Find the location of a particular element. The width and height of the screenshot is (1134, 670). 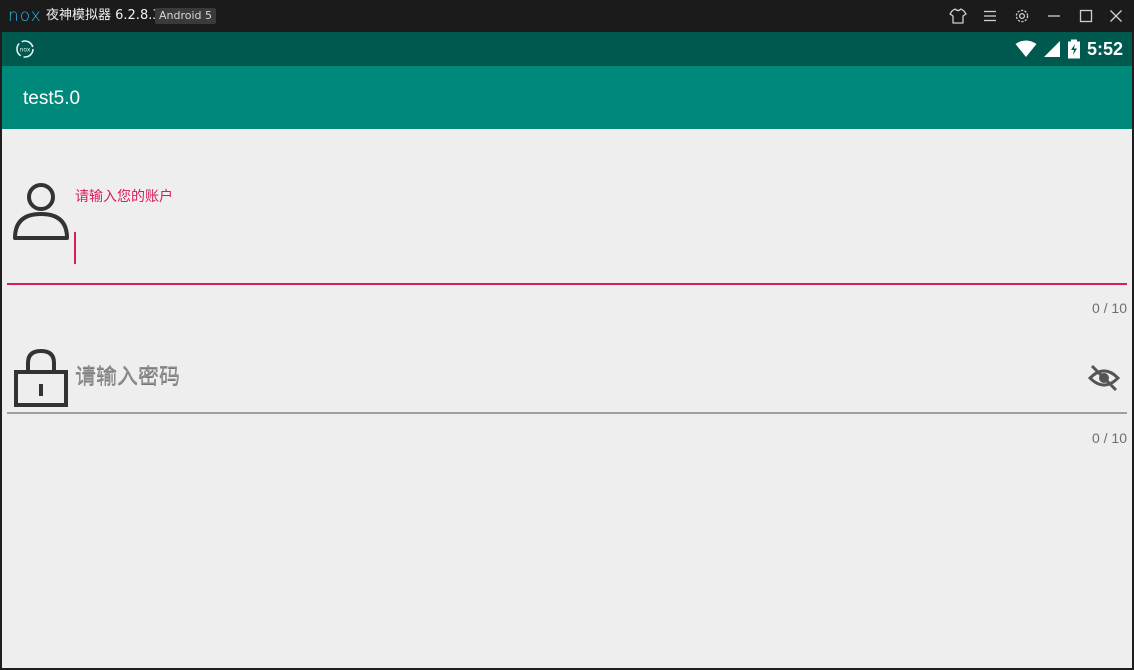

menu-button is located at coordinates (990, 16).